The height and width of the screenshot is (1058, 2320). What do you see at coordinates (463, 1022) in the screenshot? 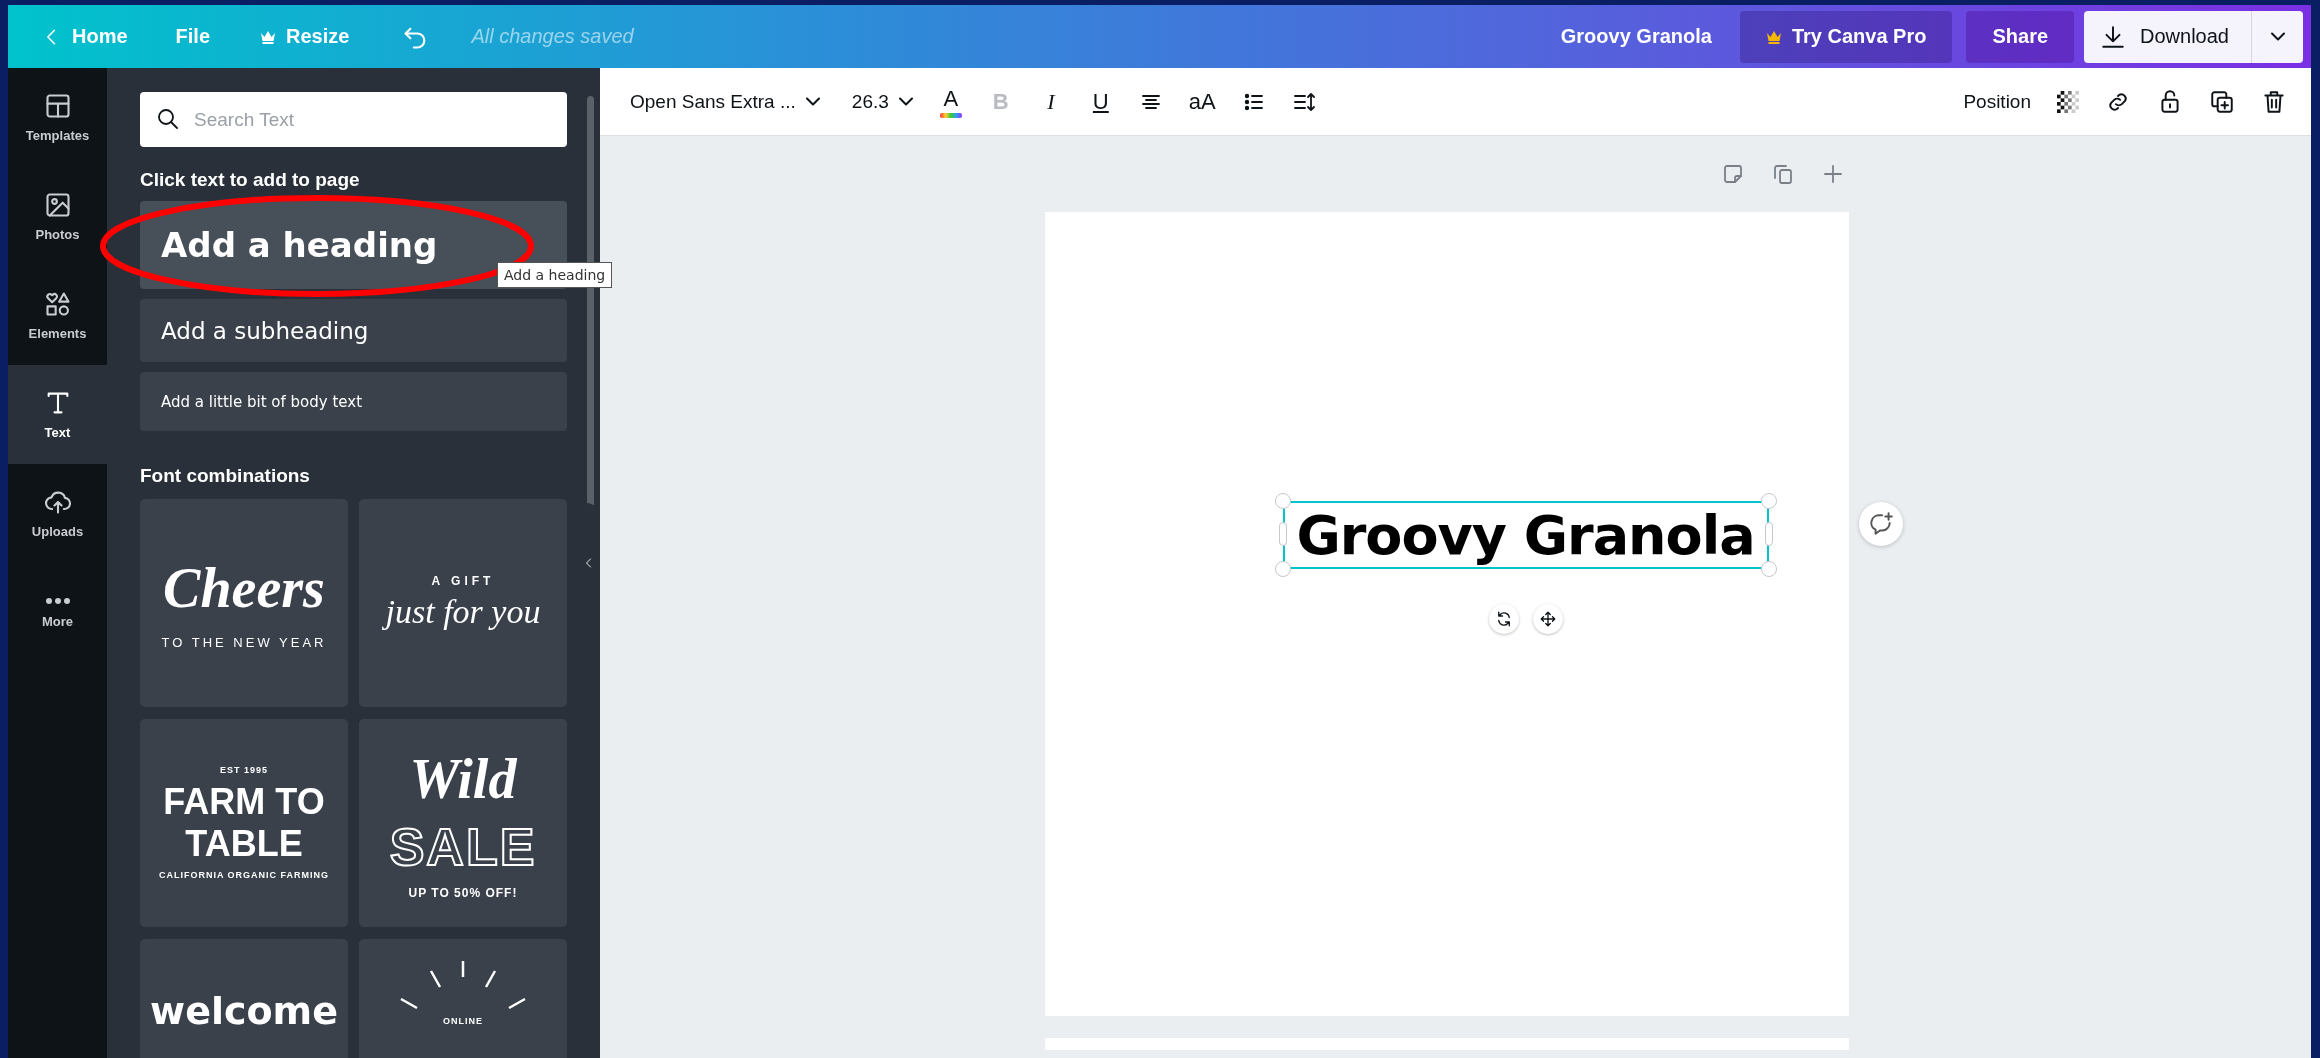
I see `sample-text: ONLINE` at bounding box center [463, 1022].